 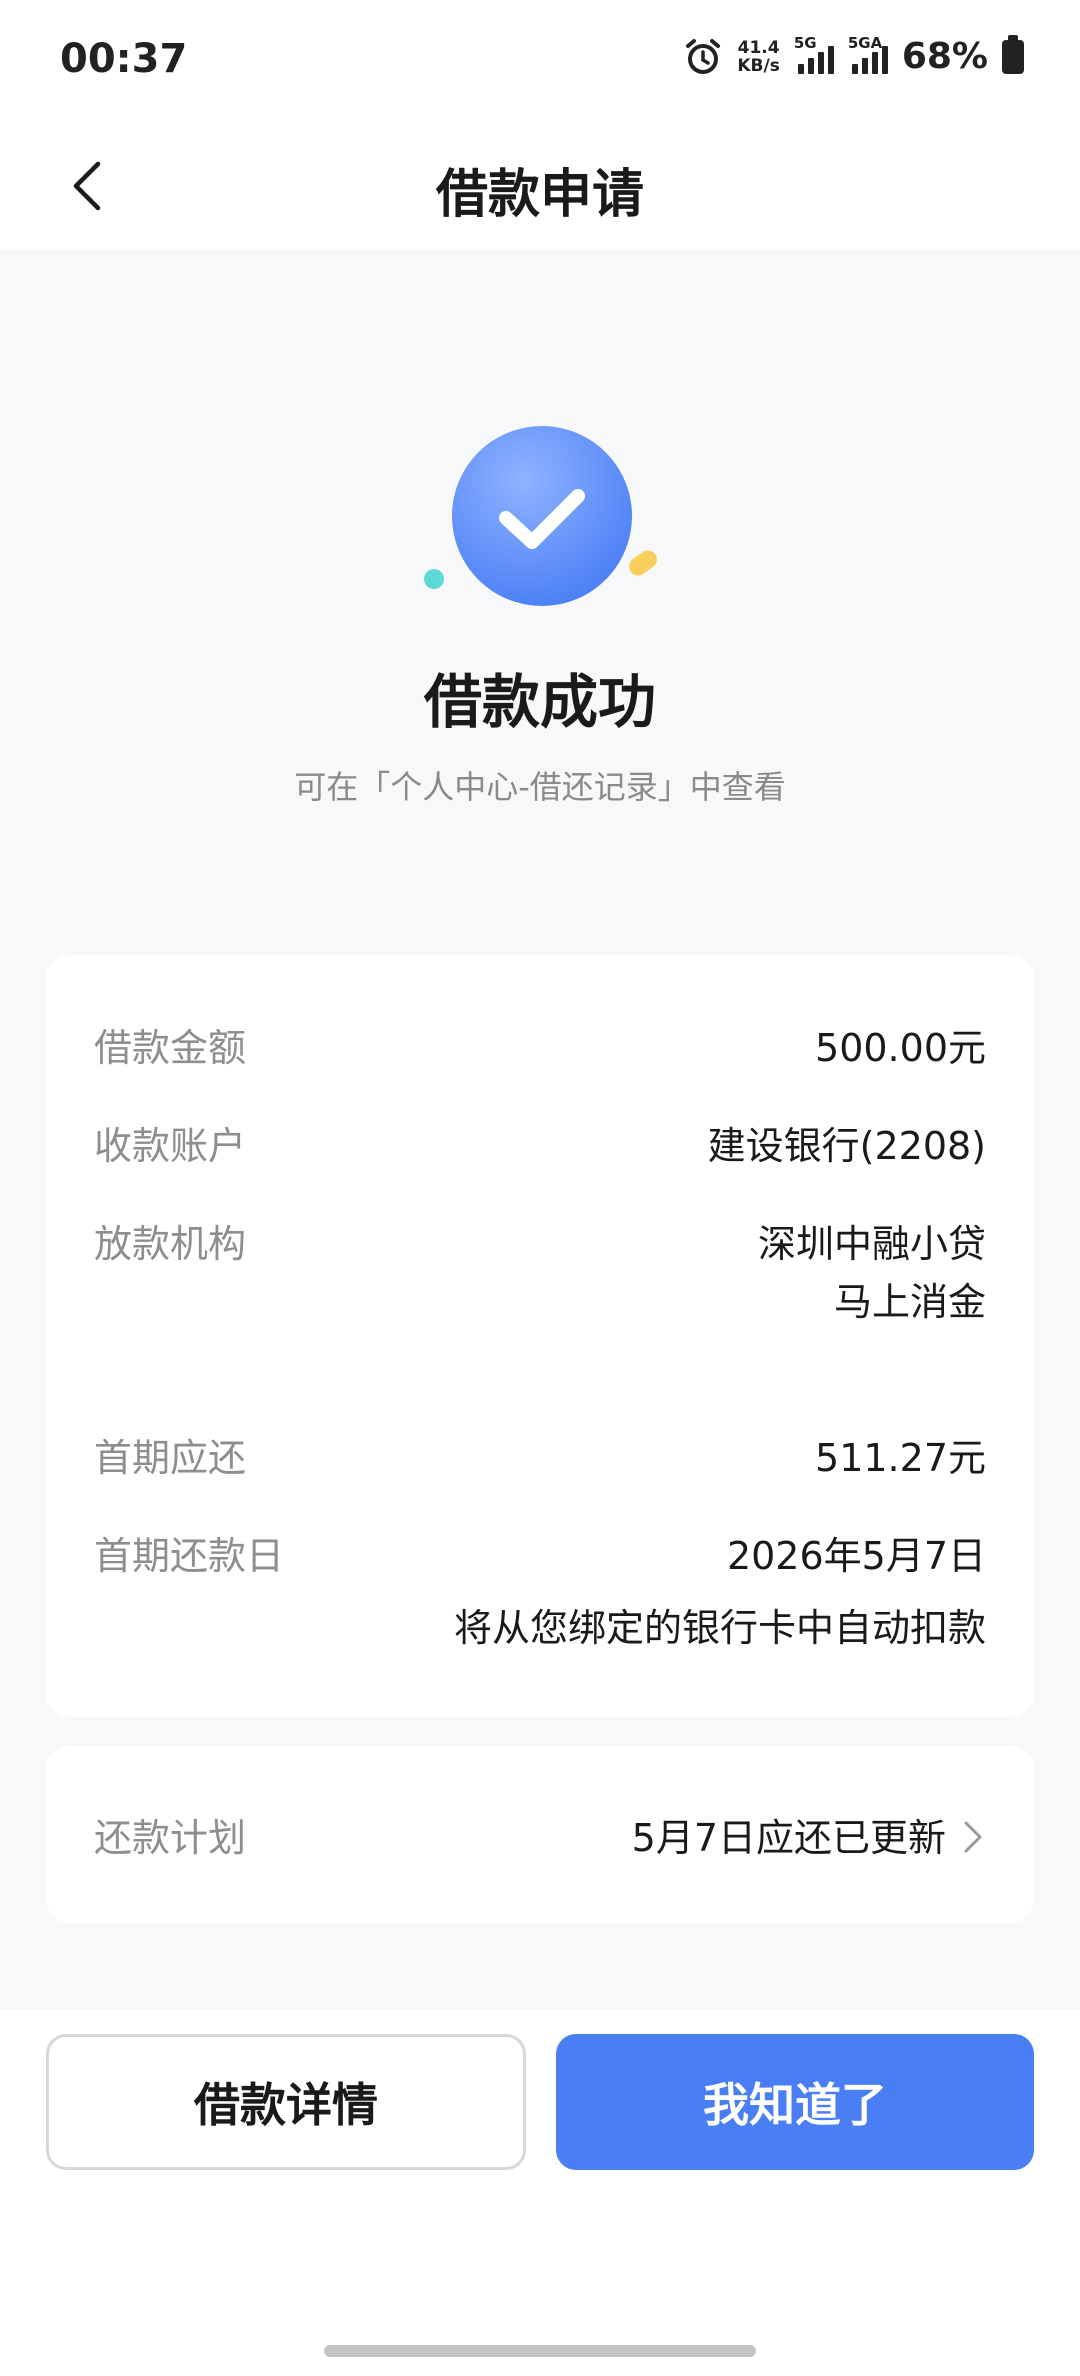 What do you see at coordinates (540, 787) in the screenshot?
I see `success-subtitle: 可在「个人中心-借还记录」中查看` at bounding box center [540, 787].